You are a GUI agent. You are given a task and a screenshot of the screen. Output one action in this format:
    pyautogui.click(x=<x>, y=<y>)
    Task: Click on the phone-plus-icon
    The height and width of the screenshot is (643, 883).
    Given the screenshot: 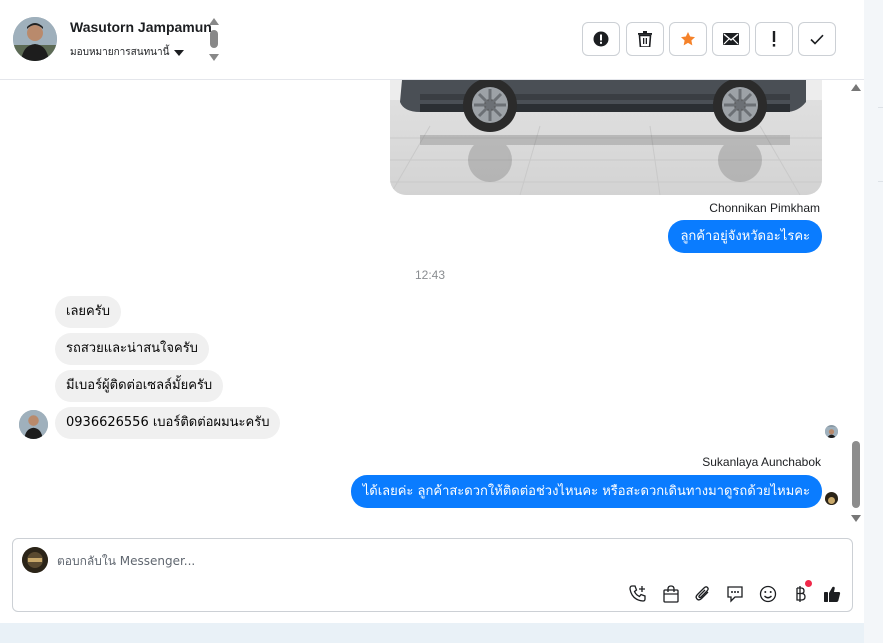 What is the action you would take?
    pyautogui.click(x=637, y=593)
    